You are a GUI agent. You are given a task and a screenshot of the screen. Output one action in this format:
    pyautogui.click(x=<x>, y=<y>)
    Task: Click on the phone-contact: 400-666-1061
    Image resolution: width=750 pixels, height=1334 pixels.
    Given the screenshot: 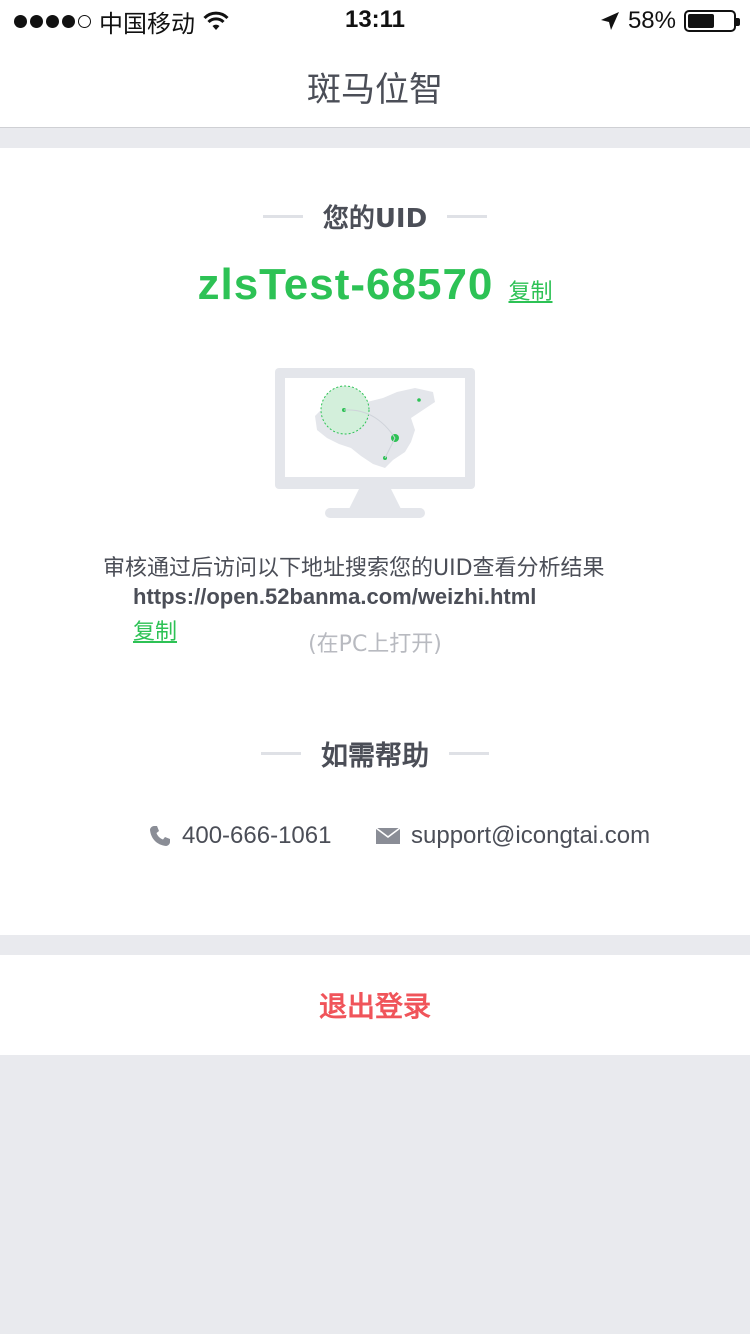 What is the action you would take?
    pyautogui.click(x=239, y=836)
    